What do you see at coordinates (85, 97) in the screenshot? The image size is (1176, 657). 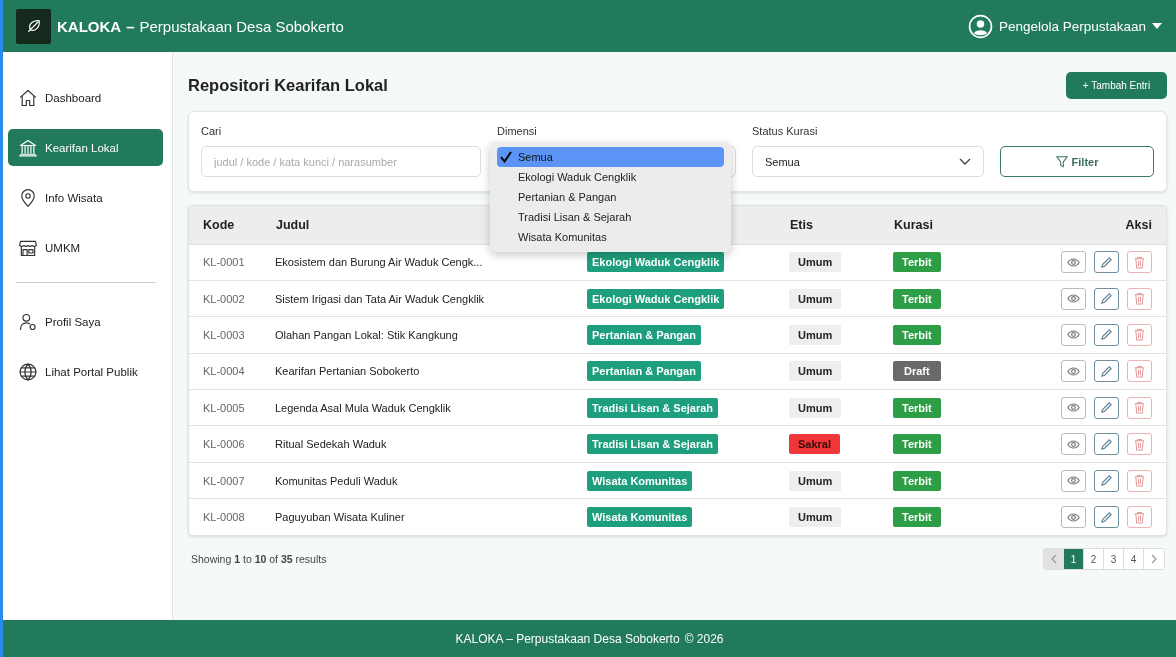 I see `sidebar-item: Dashboard` at bounding box center [85, 97].